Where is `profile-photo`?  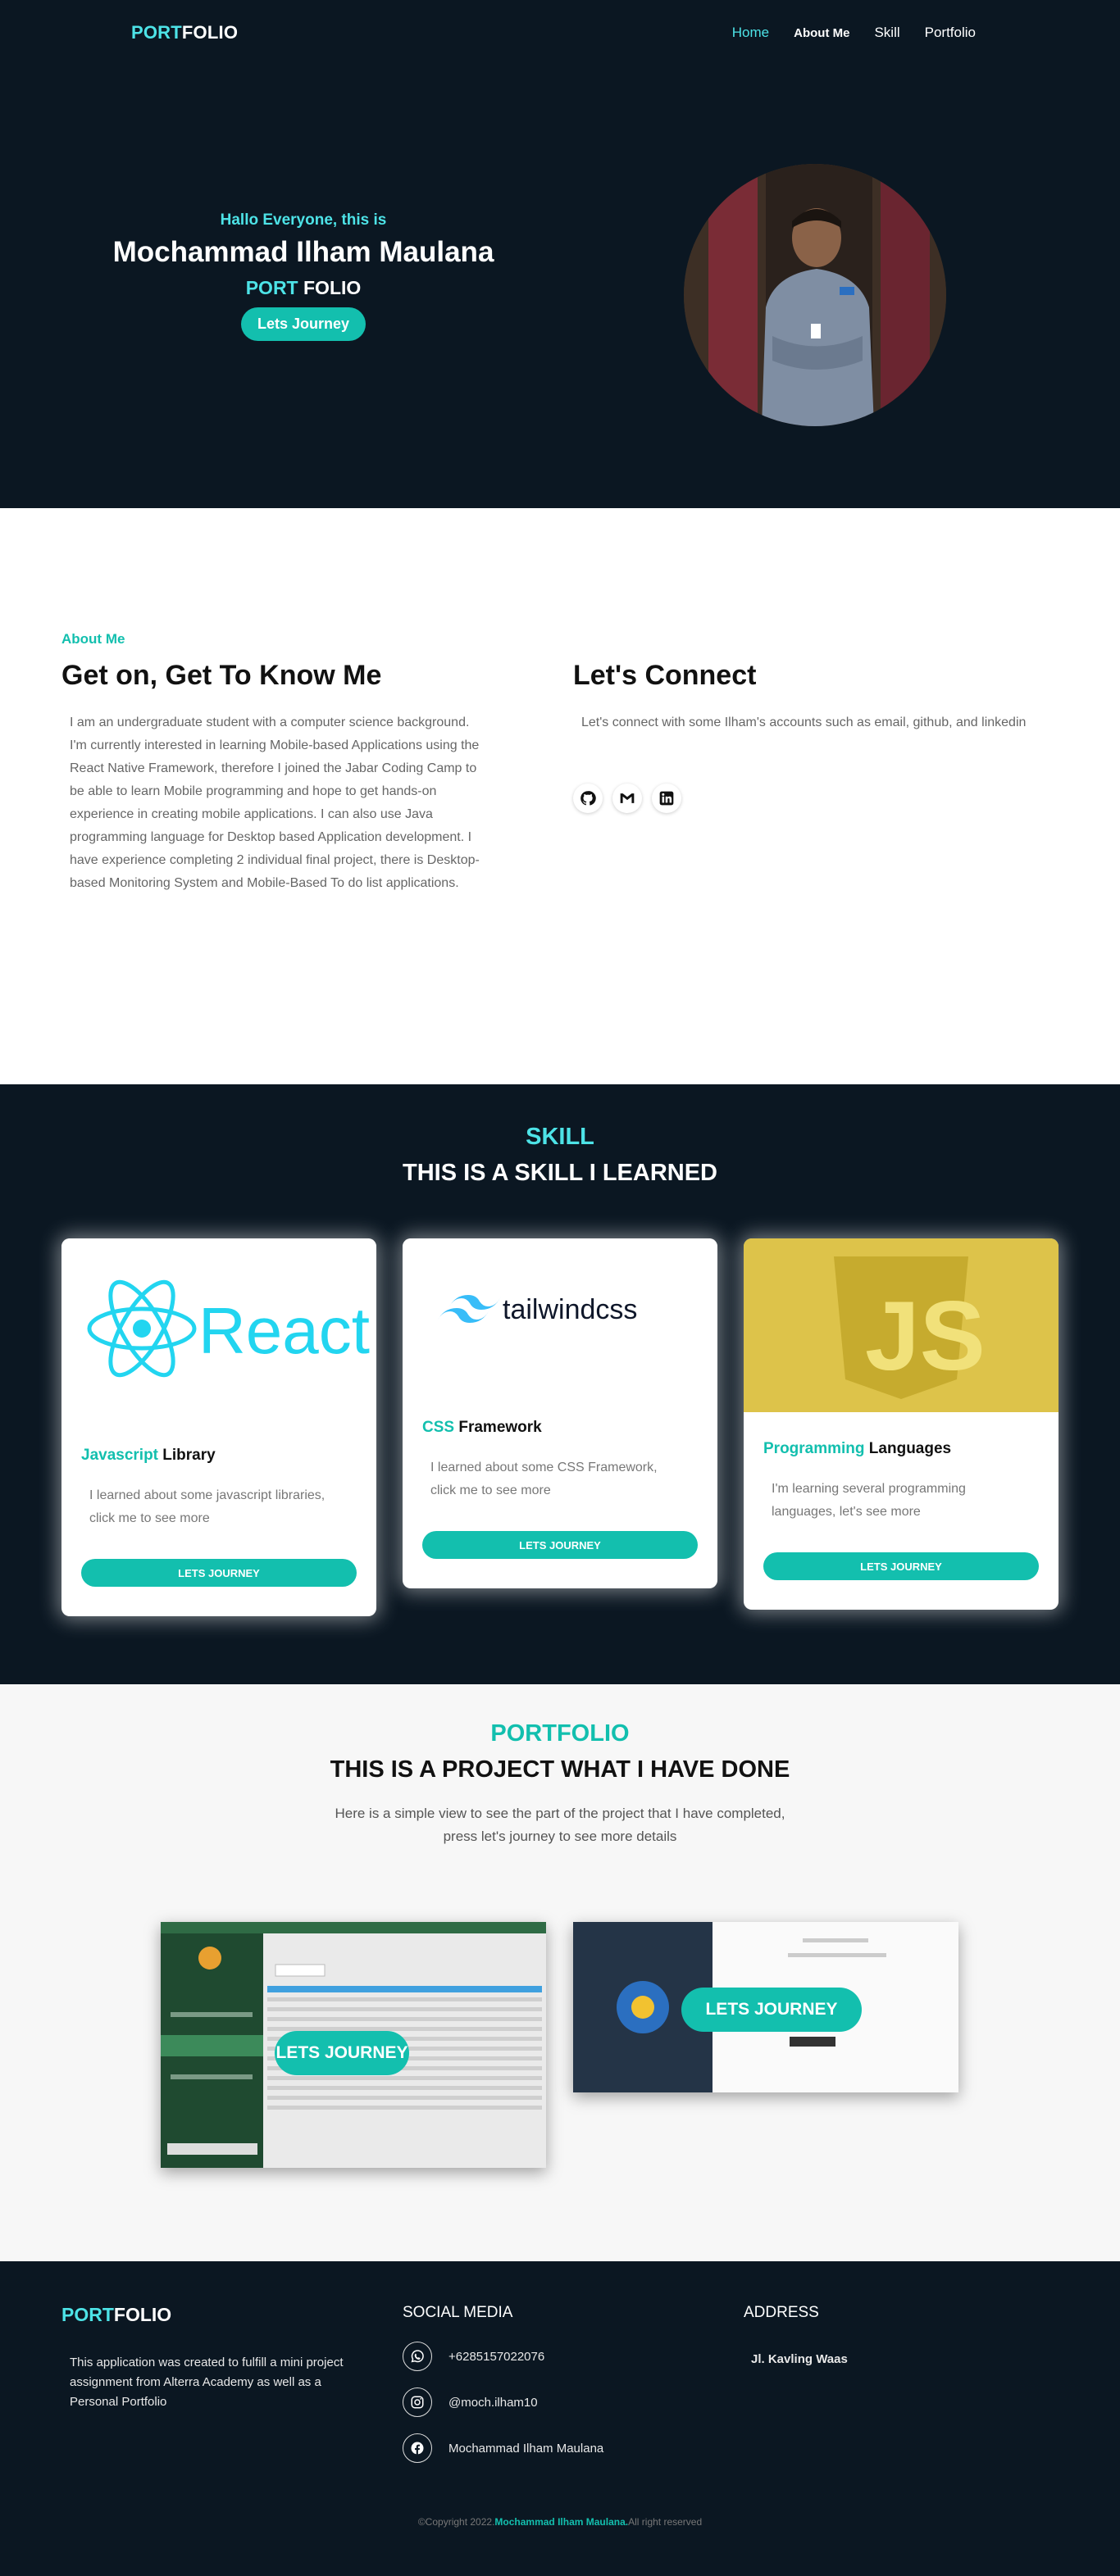 profile-photo is located at coordinates (815, 295).